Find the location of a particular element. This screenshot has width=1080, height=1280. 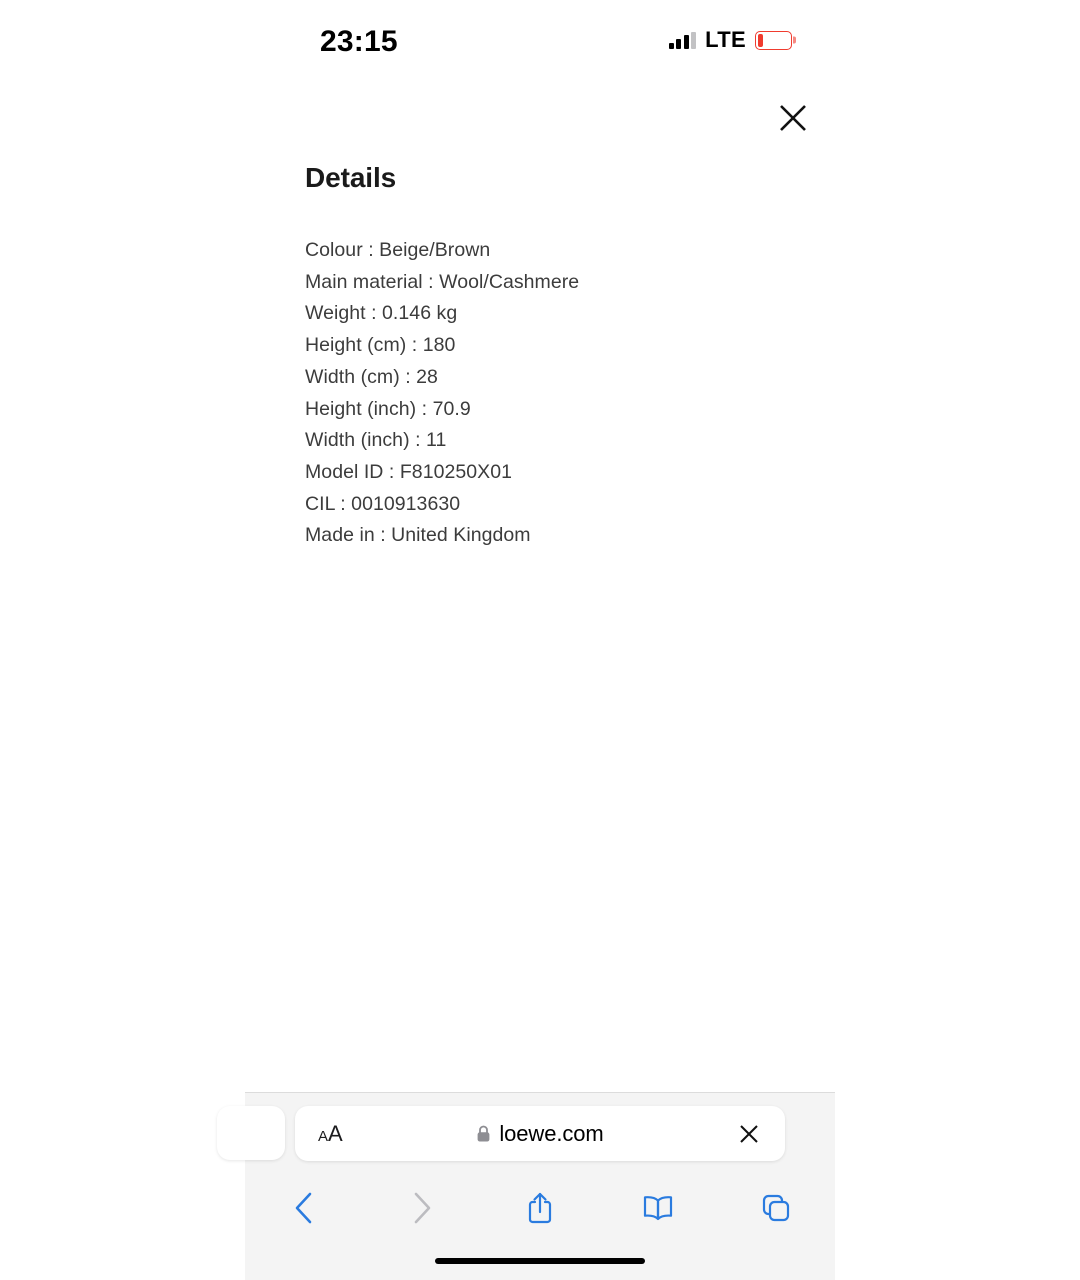

browser-toolbar is located at coordinates (540, 1208).